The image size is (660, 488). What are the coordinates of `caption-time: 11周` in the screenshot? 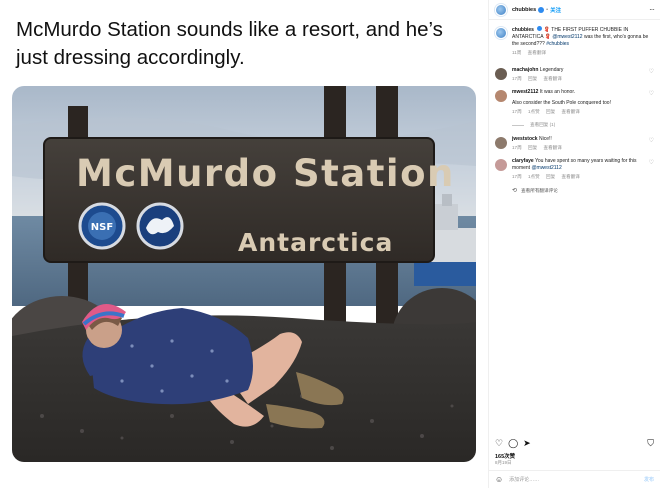 It's located at (517, 52).